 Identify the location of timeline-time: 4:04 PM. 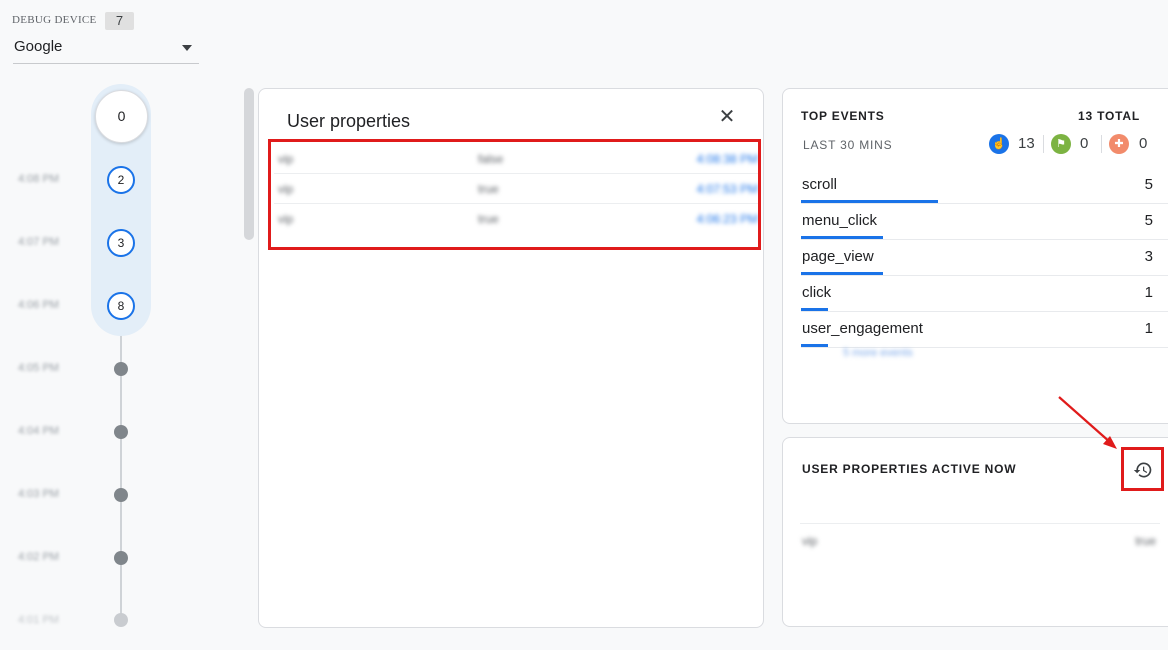
(38, 431).